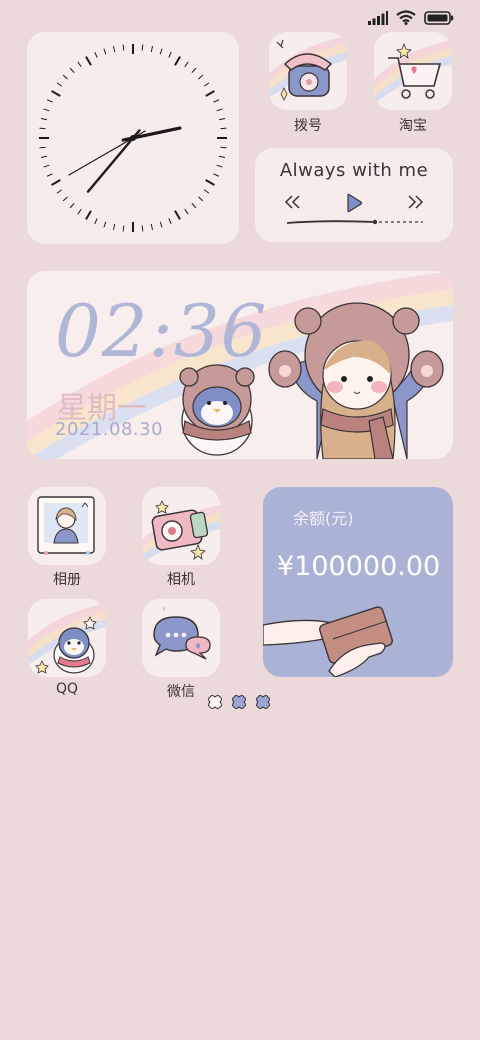 This screenshot has width=480, height=1040. I want to click on app-wechat, so click(181, 638).